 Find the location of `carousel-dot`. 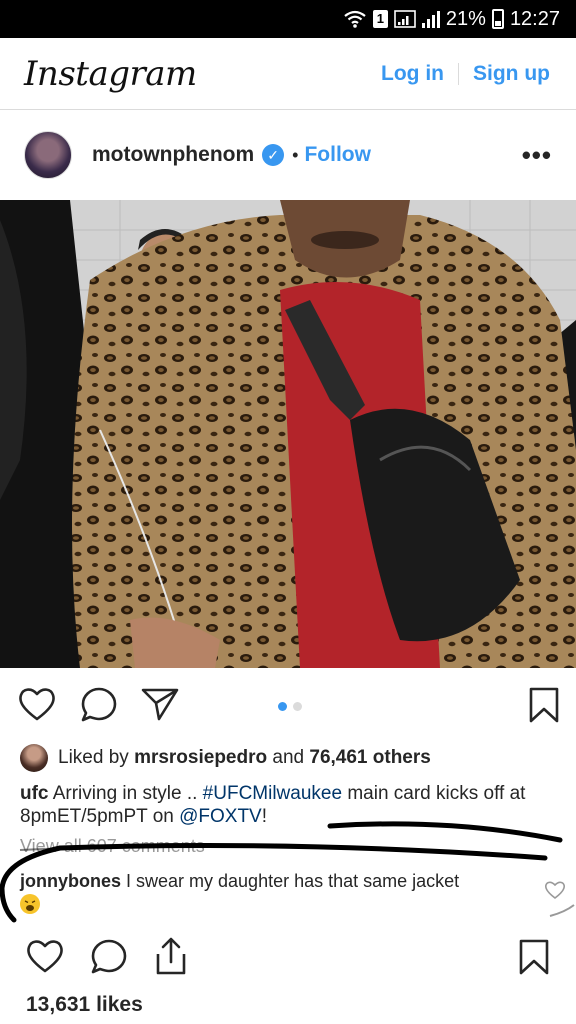

carousel-dot is located at coordinates (297, 706).